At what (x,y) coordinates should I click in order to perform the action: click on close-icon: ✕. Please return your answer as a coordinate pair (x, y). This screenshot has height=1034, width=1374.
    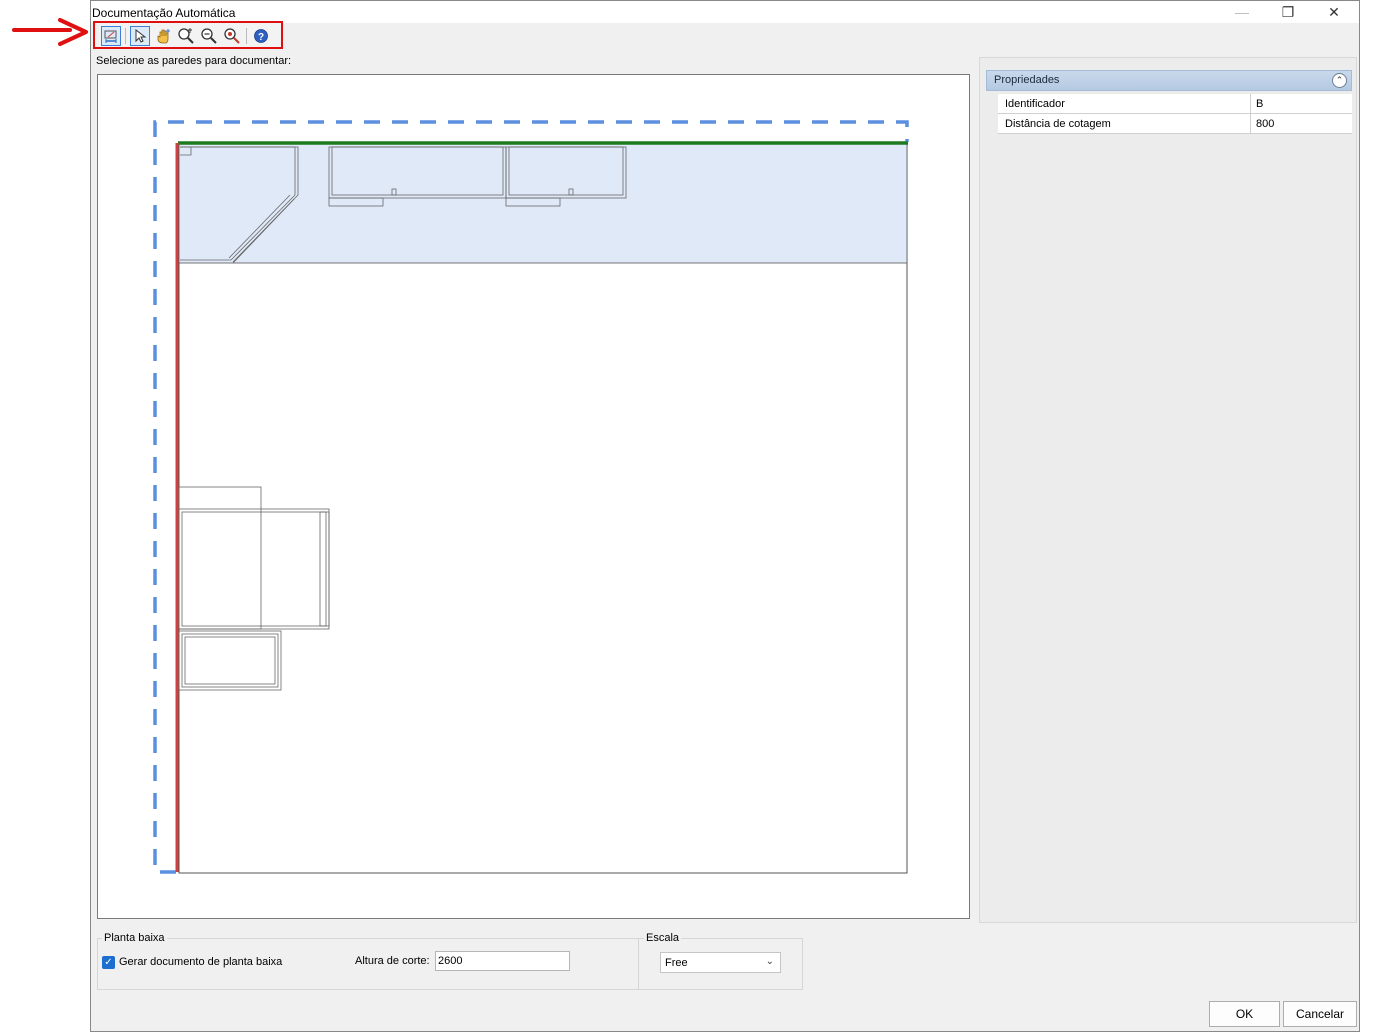
    Looking at the image, I should click on (1334, 11).